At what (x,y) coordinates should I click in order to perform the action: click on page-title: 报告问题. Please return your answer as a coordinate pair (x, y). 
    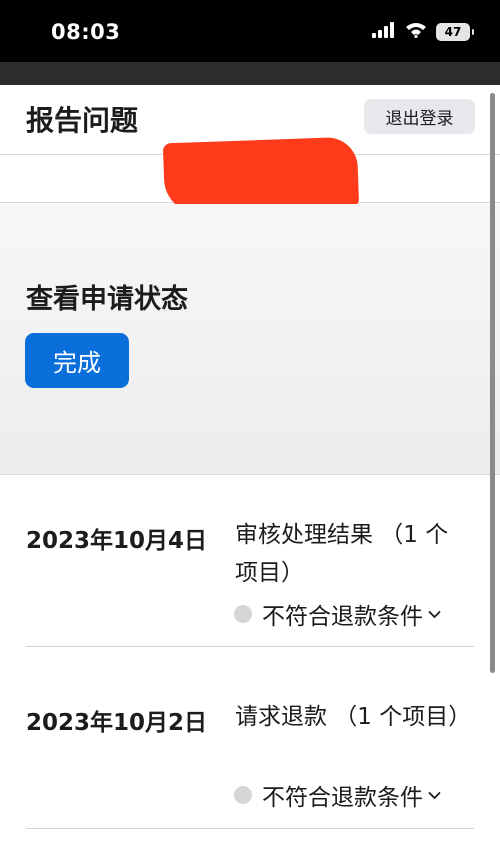
    Looking at the image, I should click on (82, 120).